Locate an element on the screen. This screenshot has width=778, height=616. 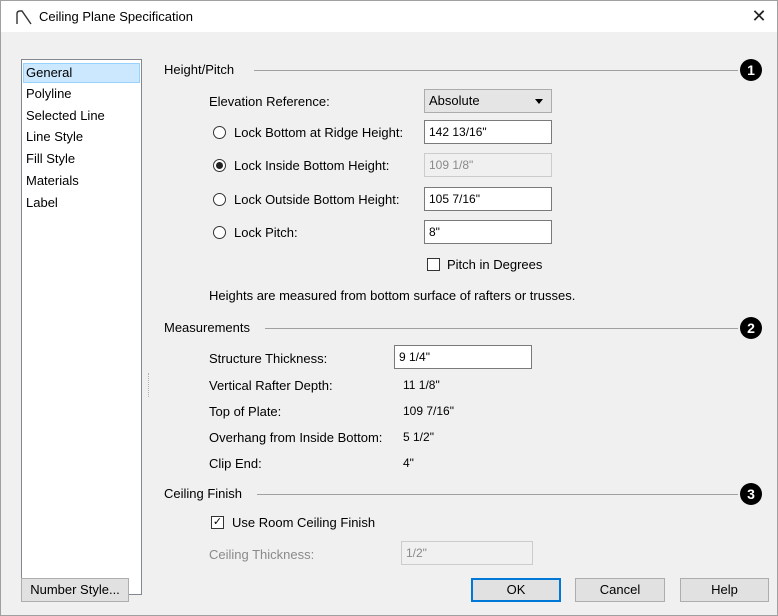
elevation-reference-value: Absolute is located at coordinates (454, 100).